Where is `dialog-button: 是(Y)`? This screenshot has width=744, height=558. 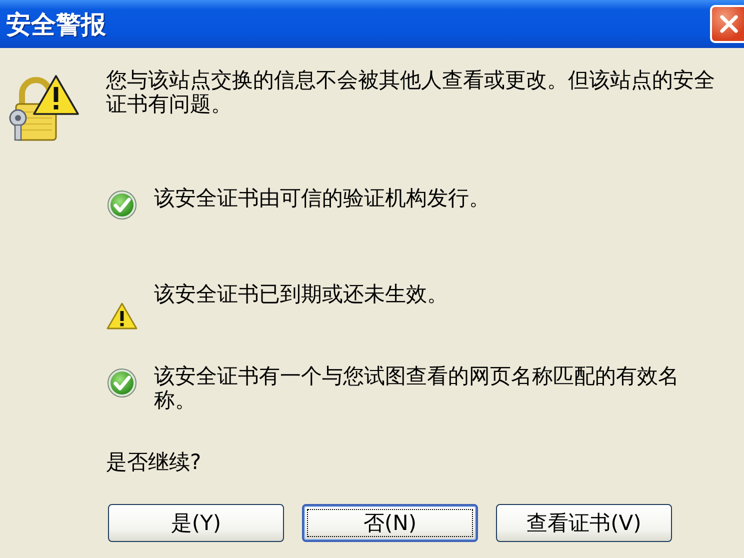
dialog-button: 是(Y) is located at coordinates (196, 523).